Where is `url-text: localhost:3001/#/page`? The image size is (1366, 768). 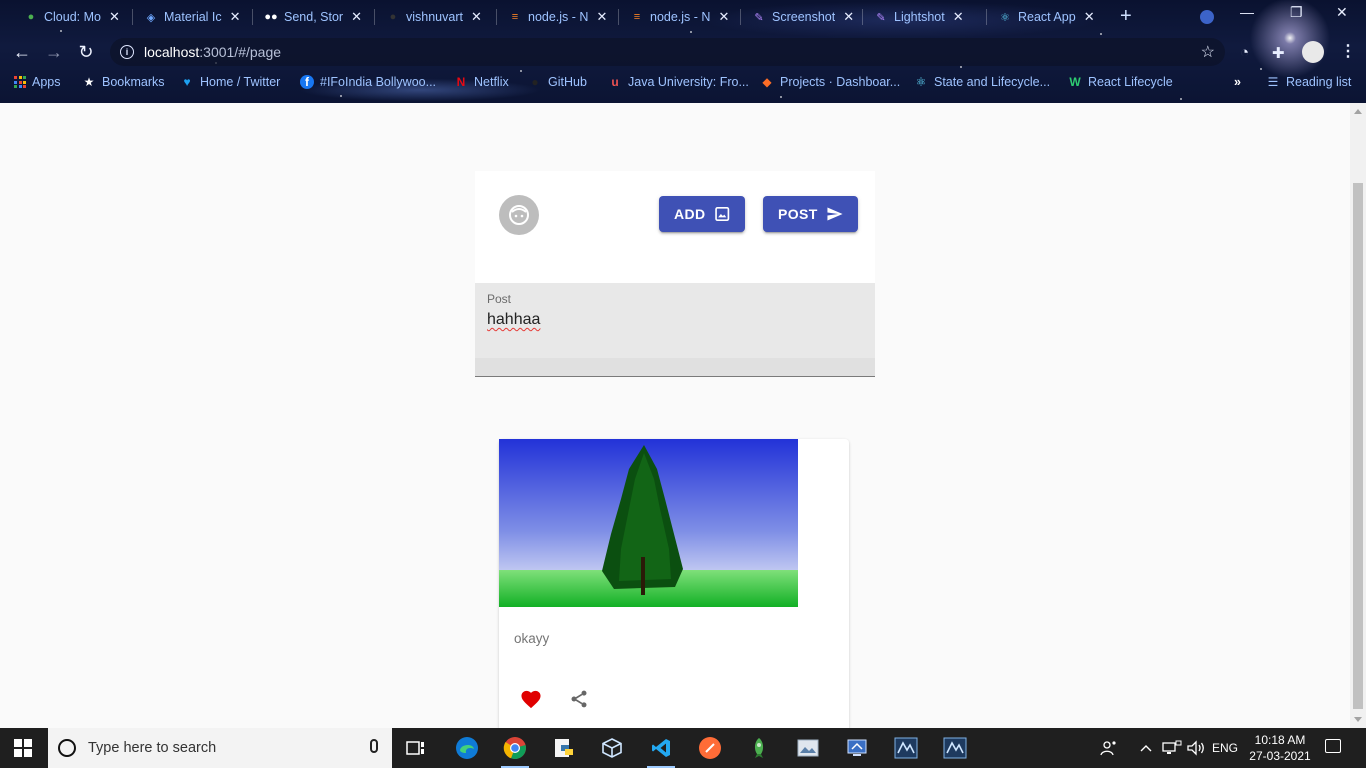
url-text: localhost:3001/#/page is located at coordinates (212, 52).